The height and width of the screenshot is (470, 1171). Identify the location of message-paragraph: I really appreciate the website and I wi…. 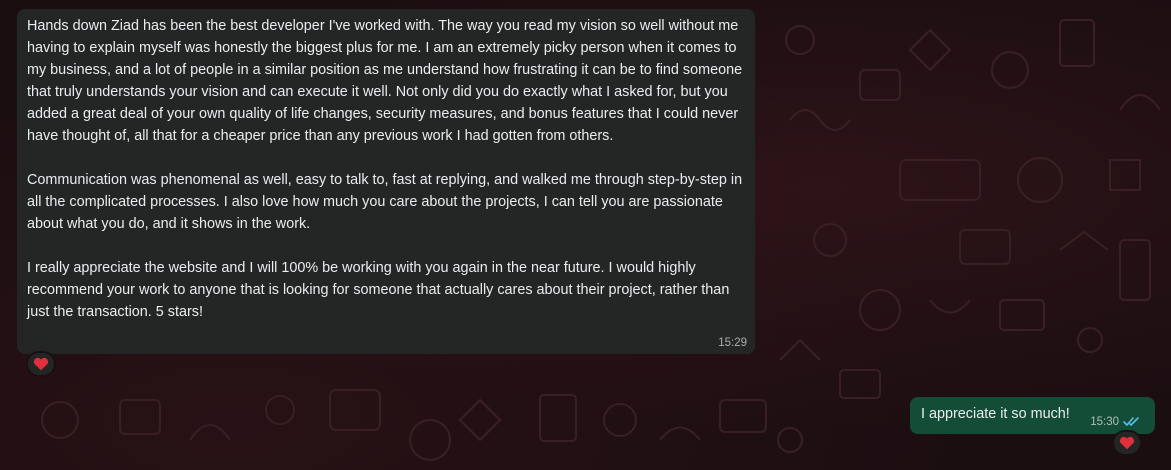
(378, 290).